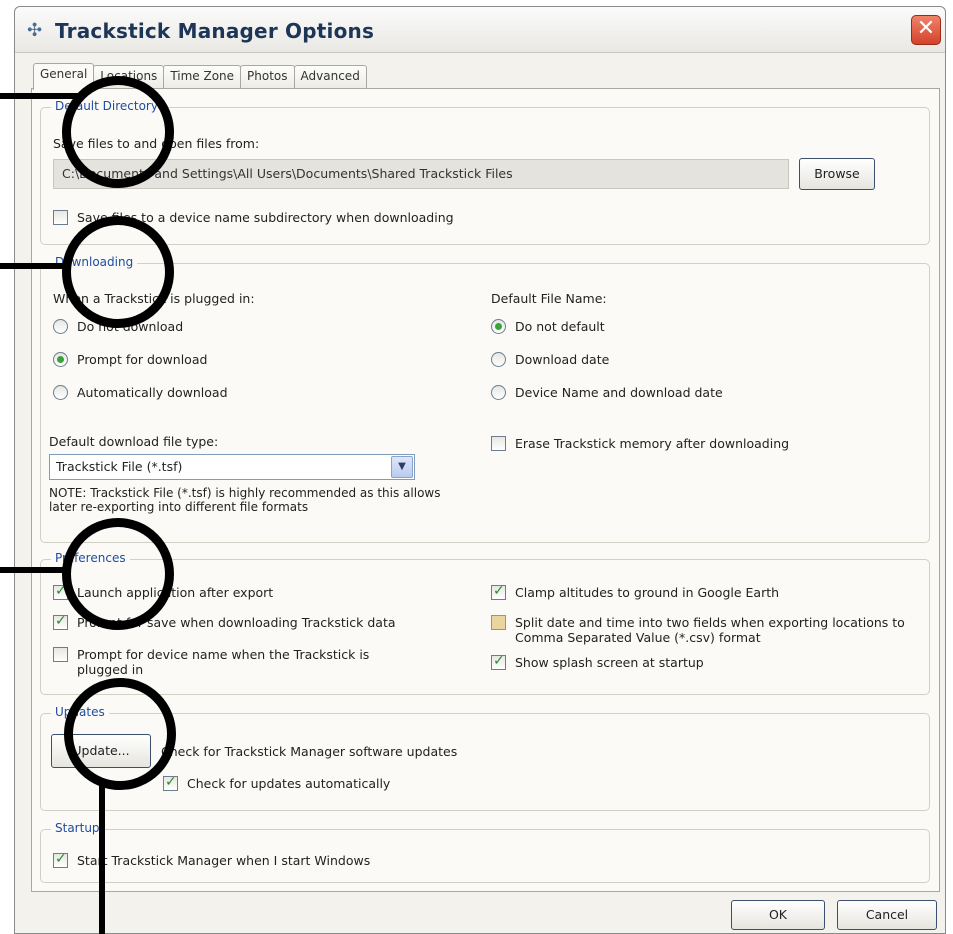 This screenshot has height=934, width=953. Describe the element at coordinates (560, 326) in the screenshot. I see `do-not-default-label: Do not default` at that location.